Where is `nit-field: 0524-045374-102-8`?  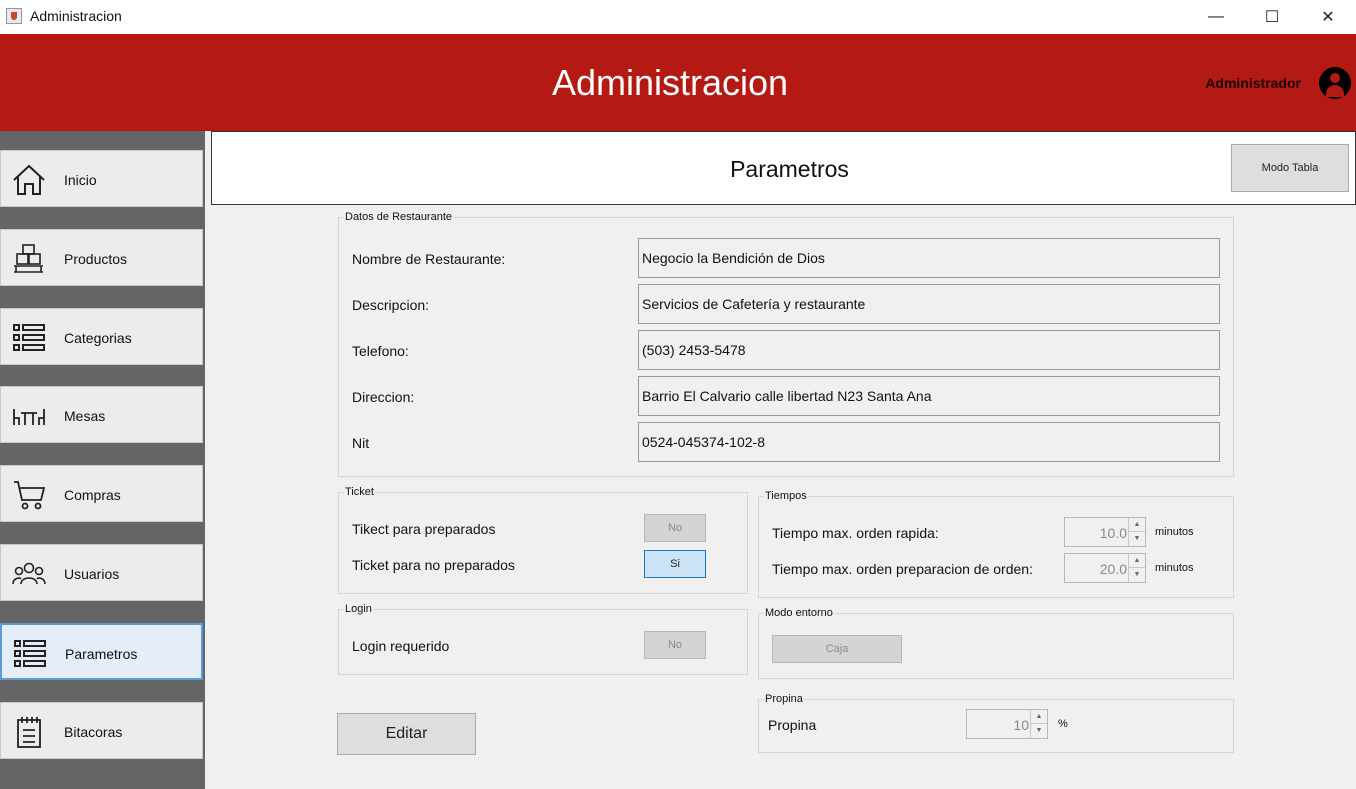 nit-field: 0524-045374-102-8 is located at coordinates (929, 442).